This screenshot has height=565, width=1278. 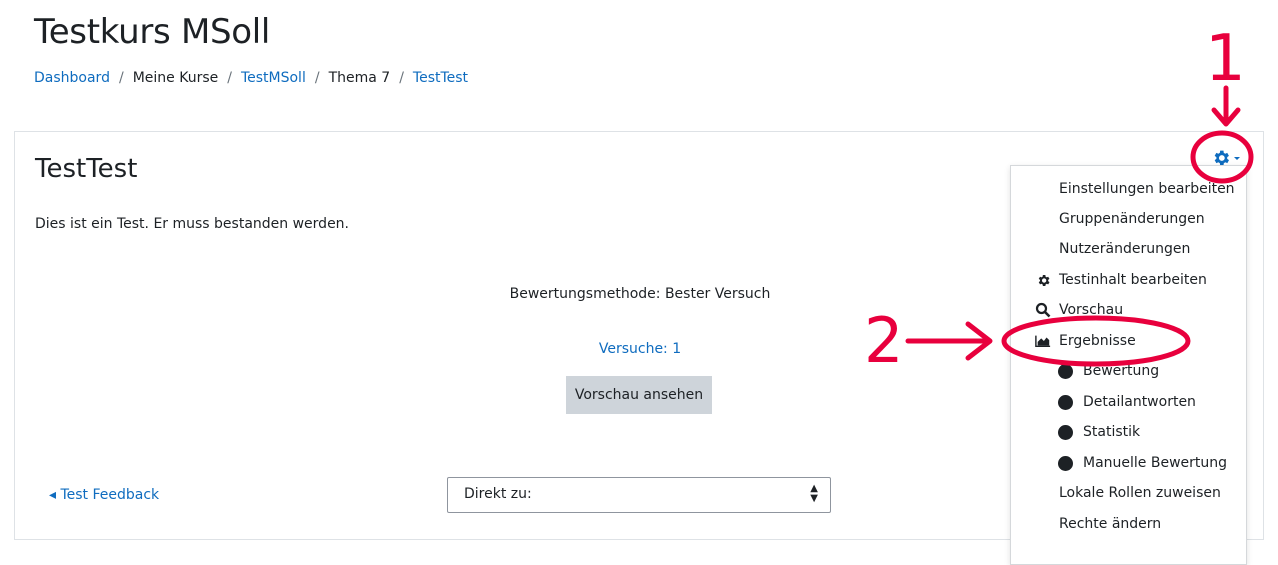 I want to click on menu-item-user-overrides: Nutzeränderungen, so click(x=1128, y=249).